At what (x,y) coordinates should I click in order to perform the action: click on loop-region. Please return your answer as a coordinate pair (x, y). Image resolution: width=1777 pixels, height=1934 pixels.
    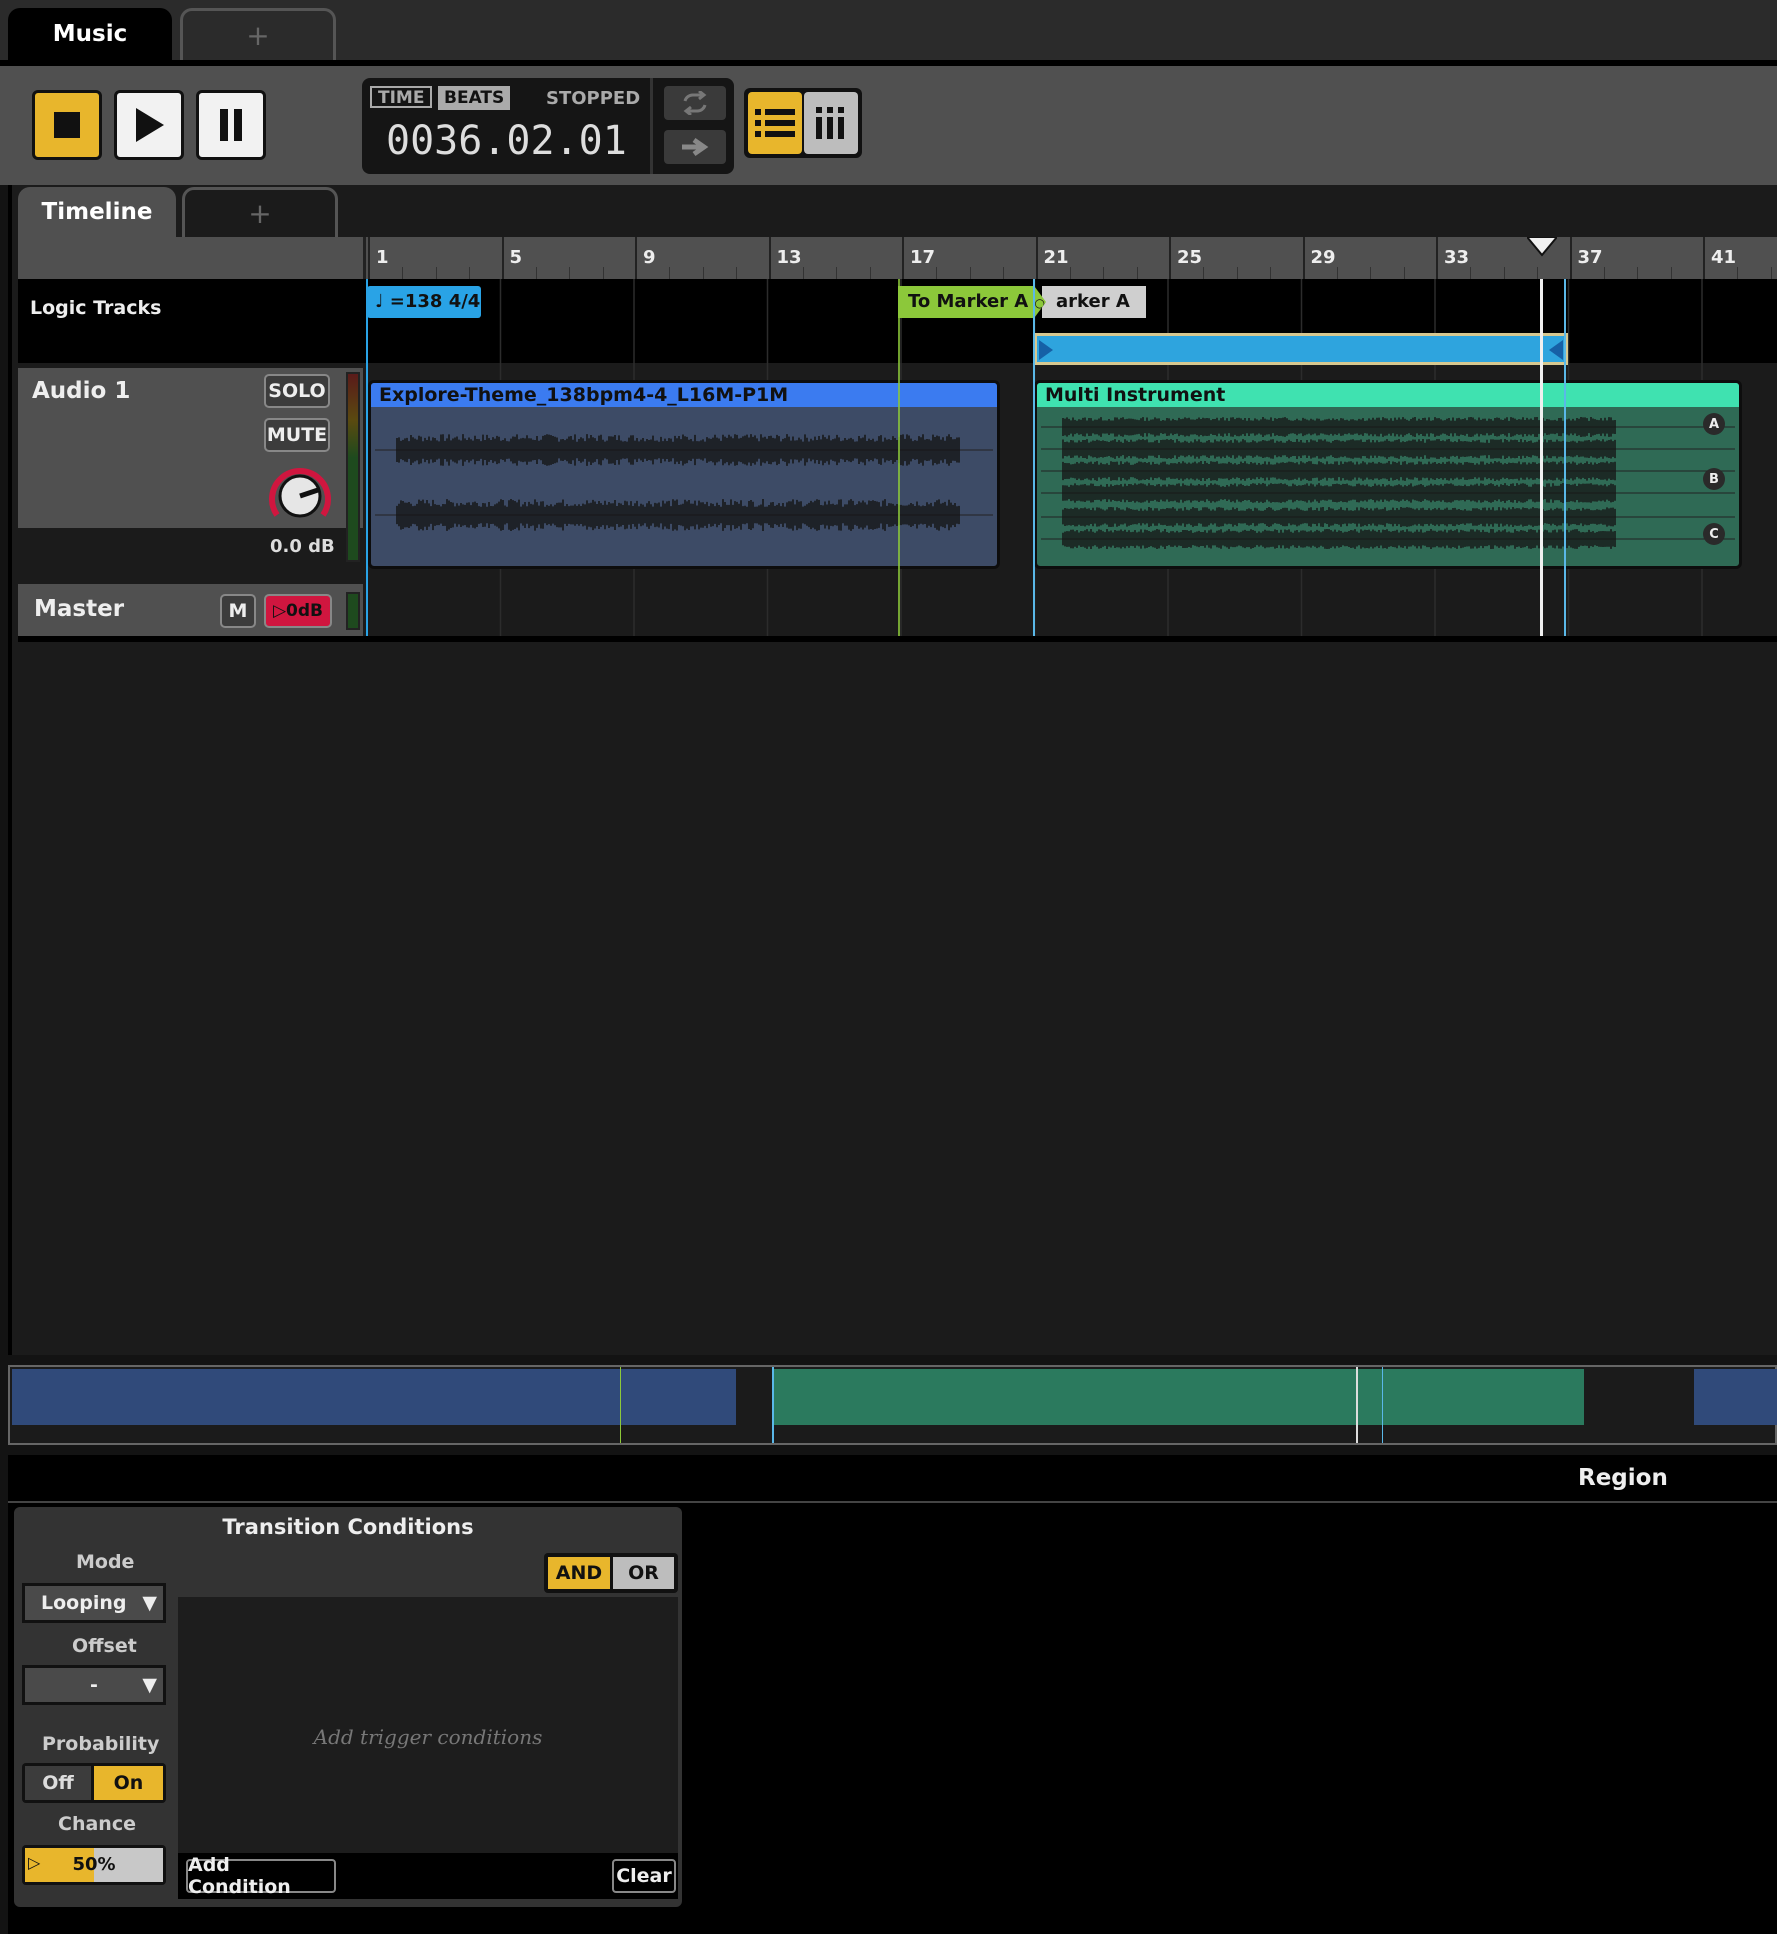
    Looking at the image, I should click on (1301, 349).